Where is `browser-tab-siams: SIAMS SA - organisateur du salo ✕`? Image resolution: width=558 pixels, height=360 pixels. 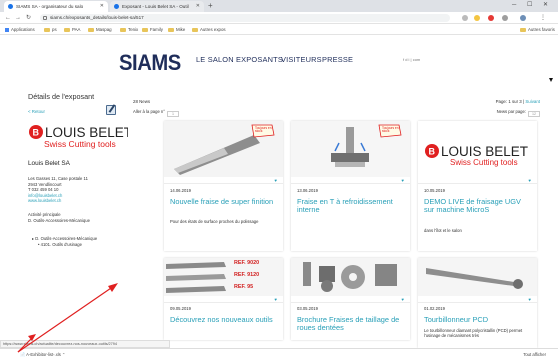 browser-tab-siams: SIAMS SA - organisateur du salo ✕ is located at coordinates (56, 6).